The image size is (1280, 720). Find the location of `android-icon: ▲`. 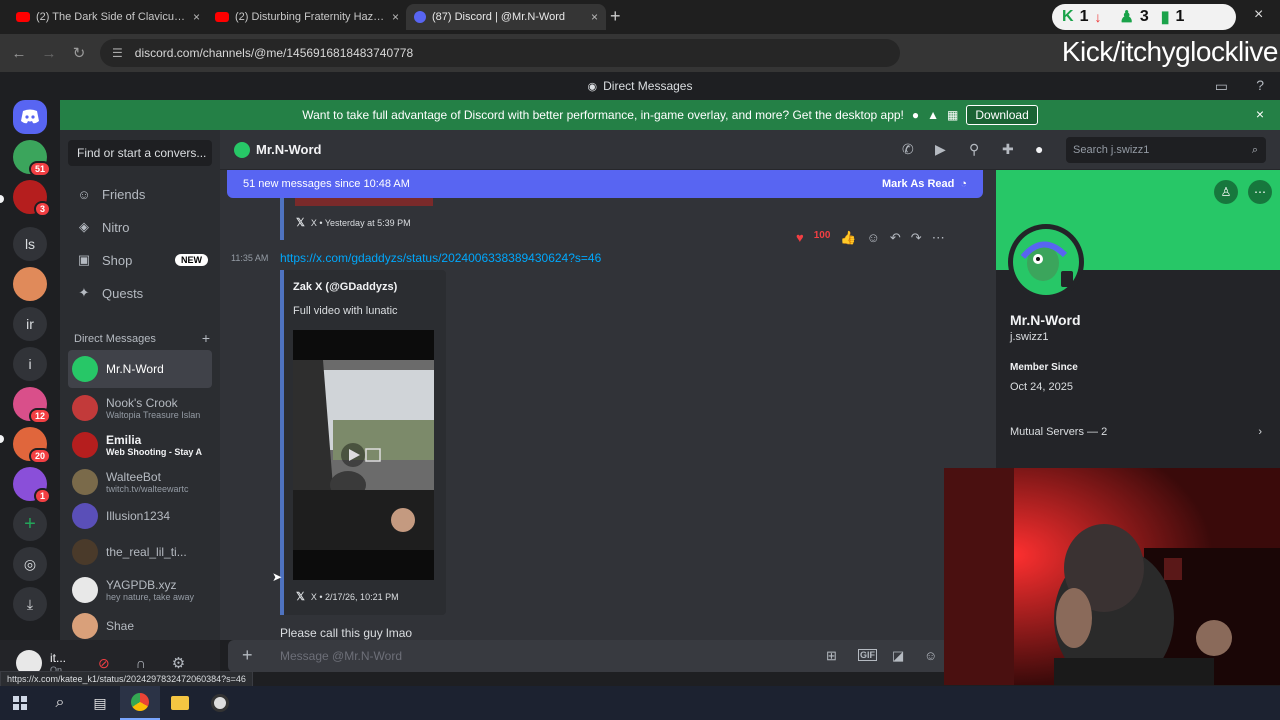

android-icon: ▲ is located at coordinates (933, 115).